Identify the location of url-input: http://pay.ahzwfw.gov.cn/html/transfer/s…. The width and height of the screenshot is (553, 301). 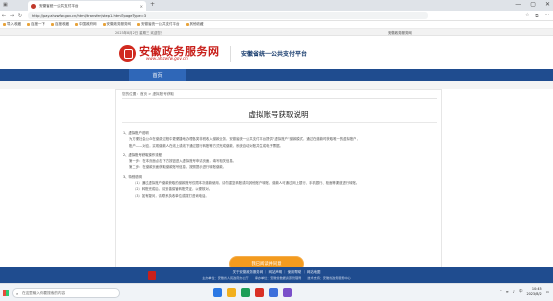
(228, 15).